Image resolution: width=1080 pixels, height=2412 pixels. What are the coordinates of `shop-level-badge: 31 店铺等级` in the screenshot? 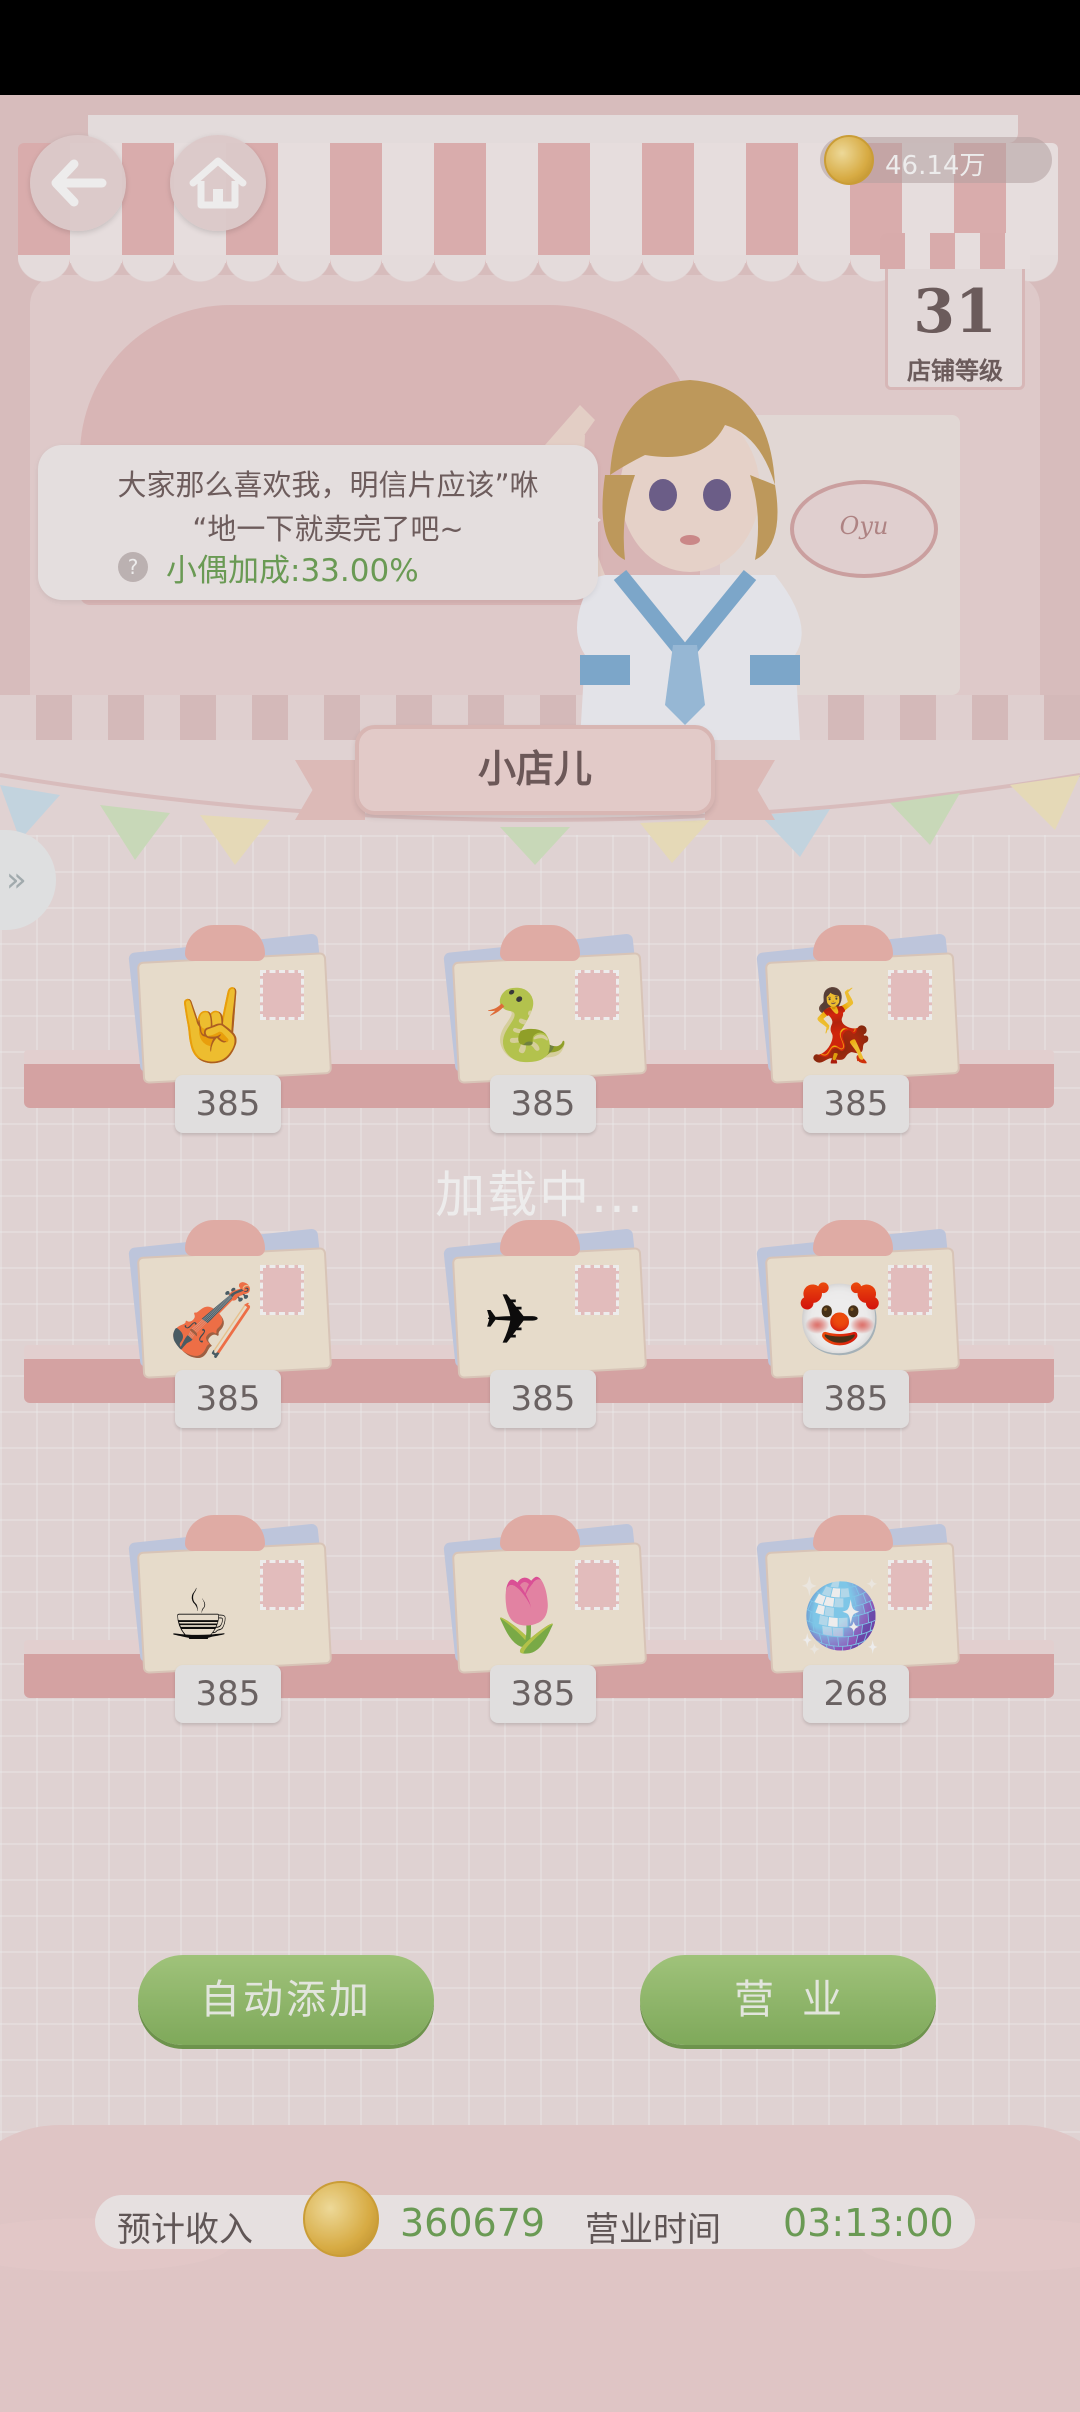 It's located at (955, 311).